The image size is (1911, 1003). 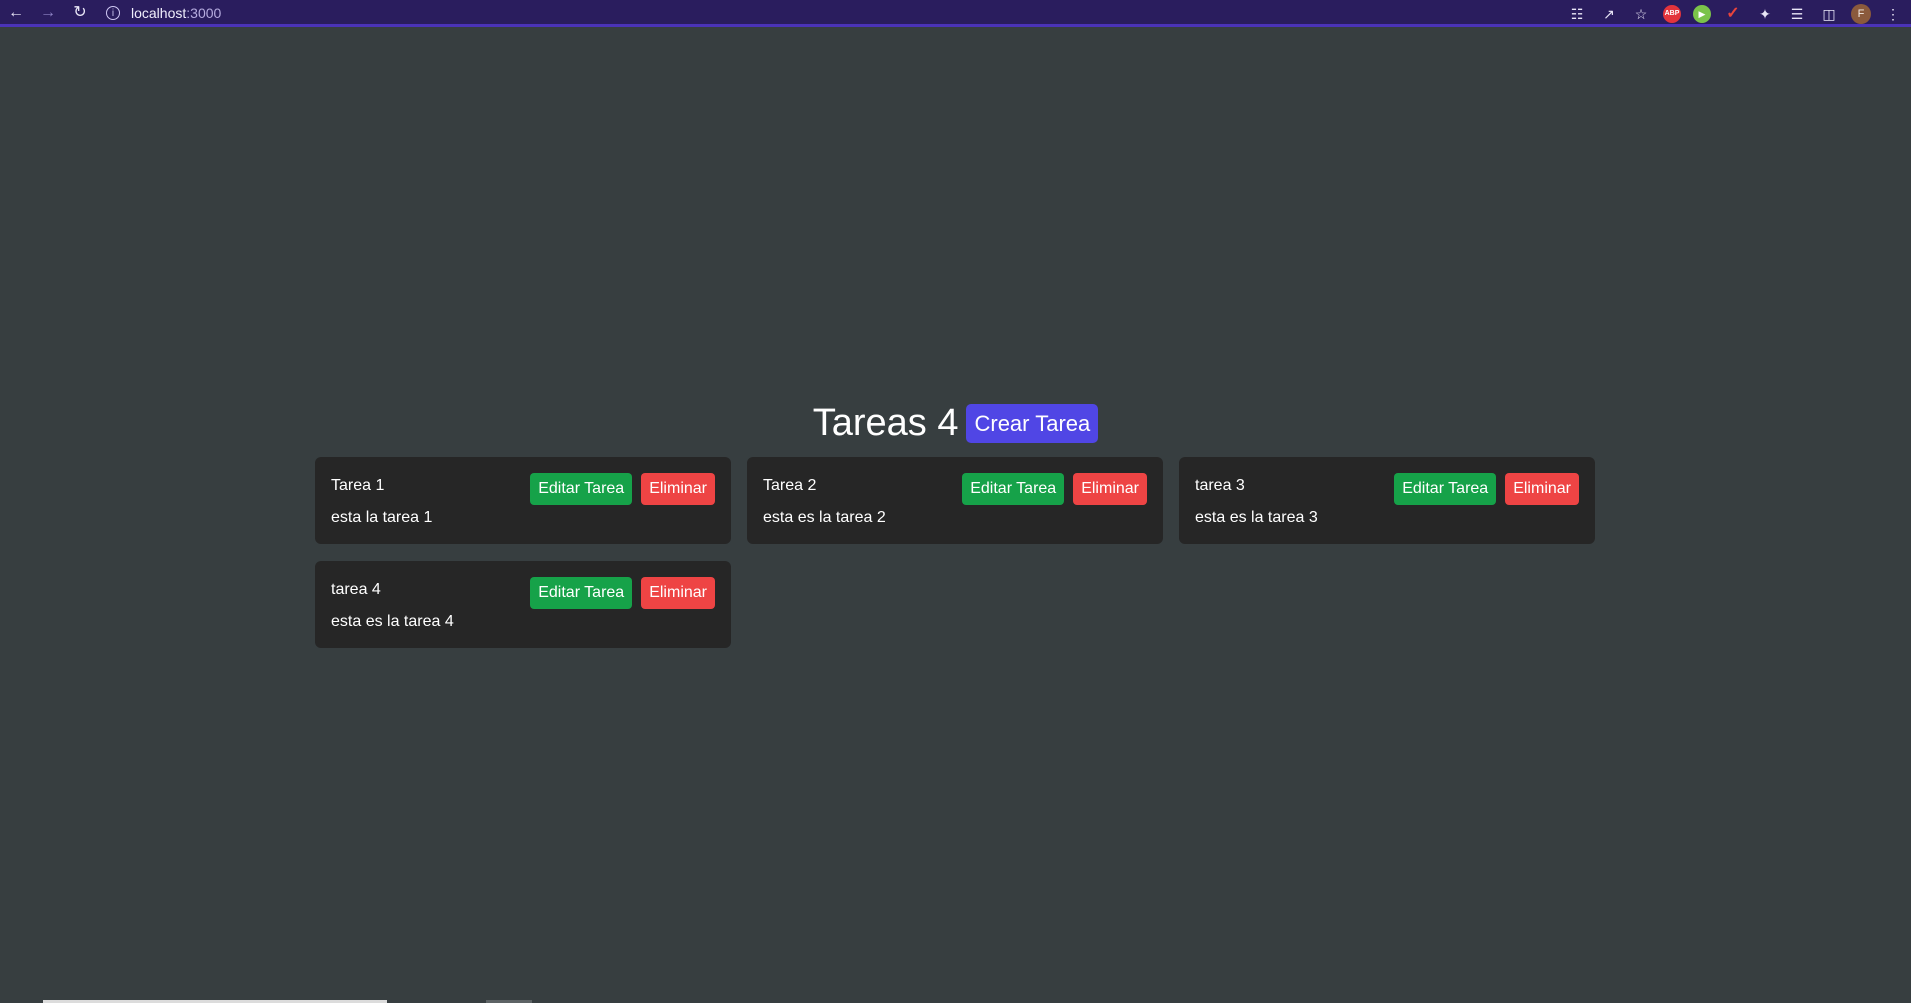 What do you see at coordinates (1893, 14) in the screenshot?
I see `menu-kebab-icon: ⋮` at bounding box center [1893, 14].